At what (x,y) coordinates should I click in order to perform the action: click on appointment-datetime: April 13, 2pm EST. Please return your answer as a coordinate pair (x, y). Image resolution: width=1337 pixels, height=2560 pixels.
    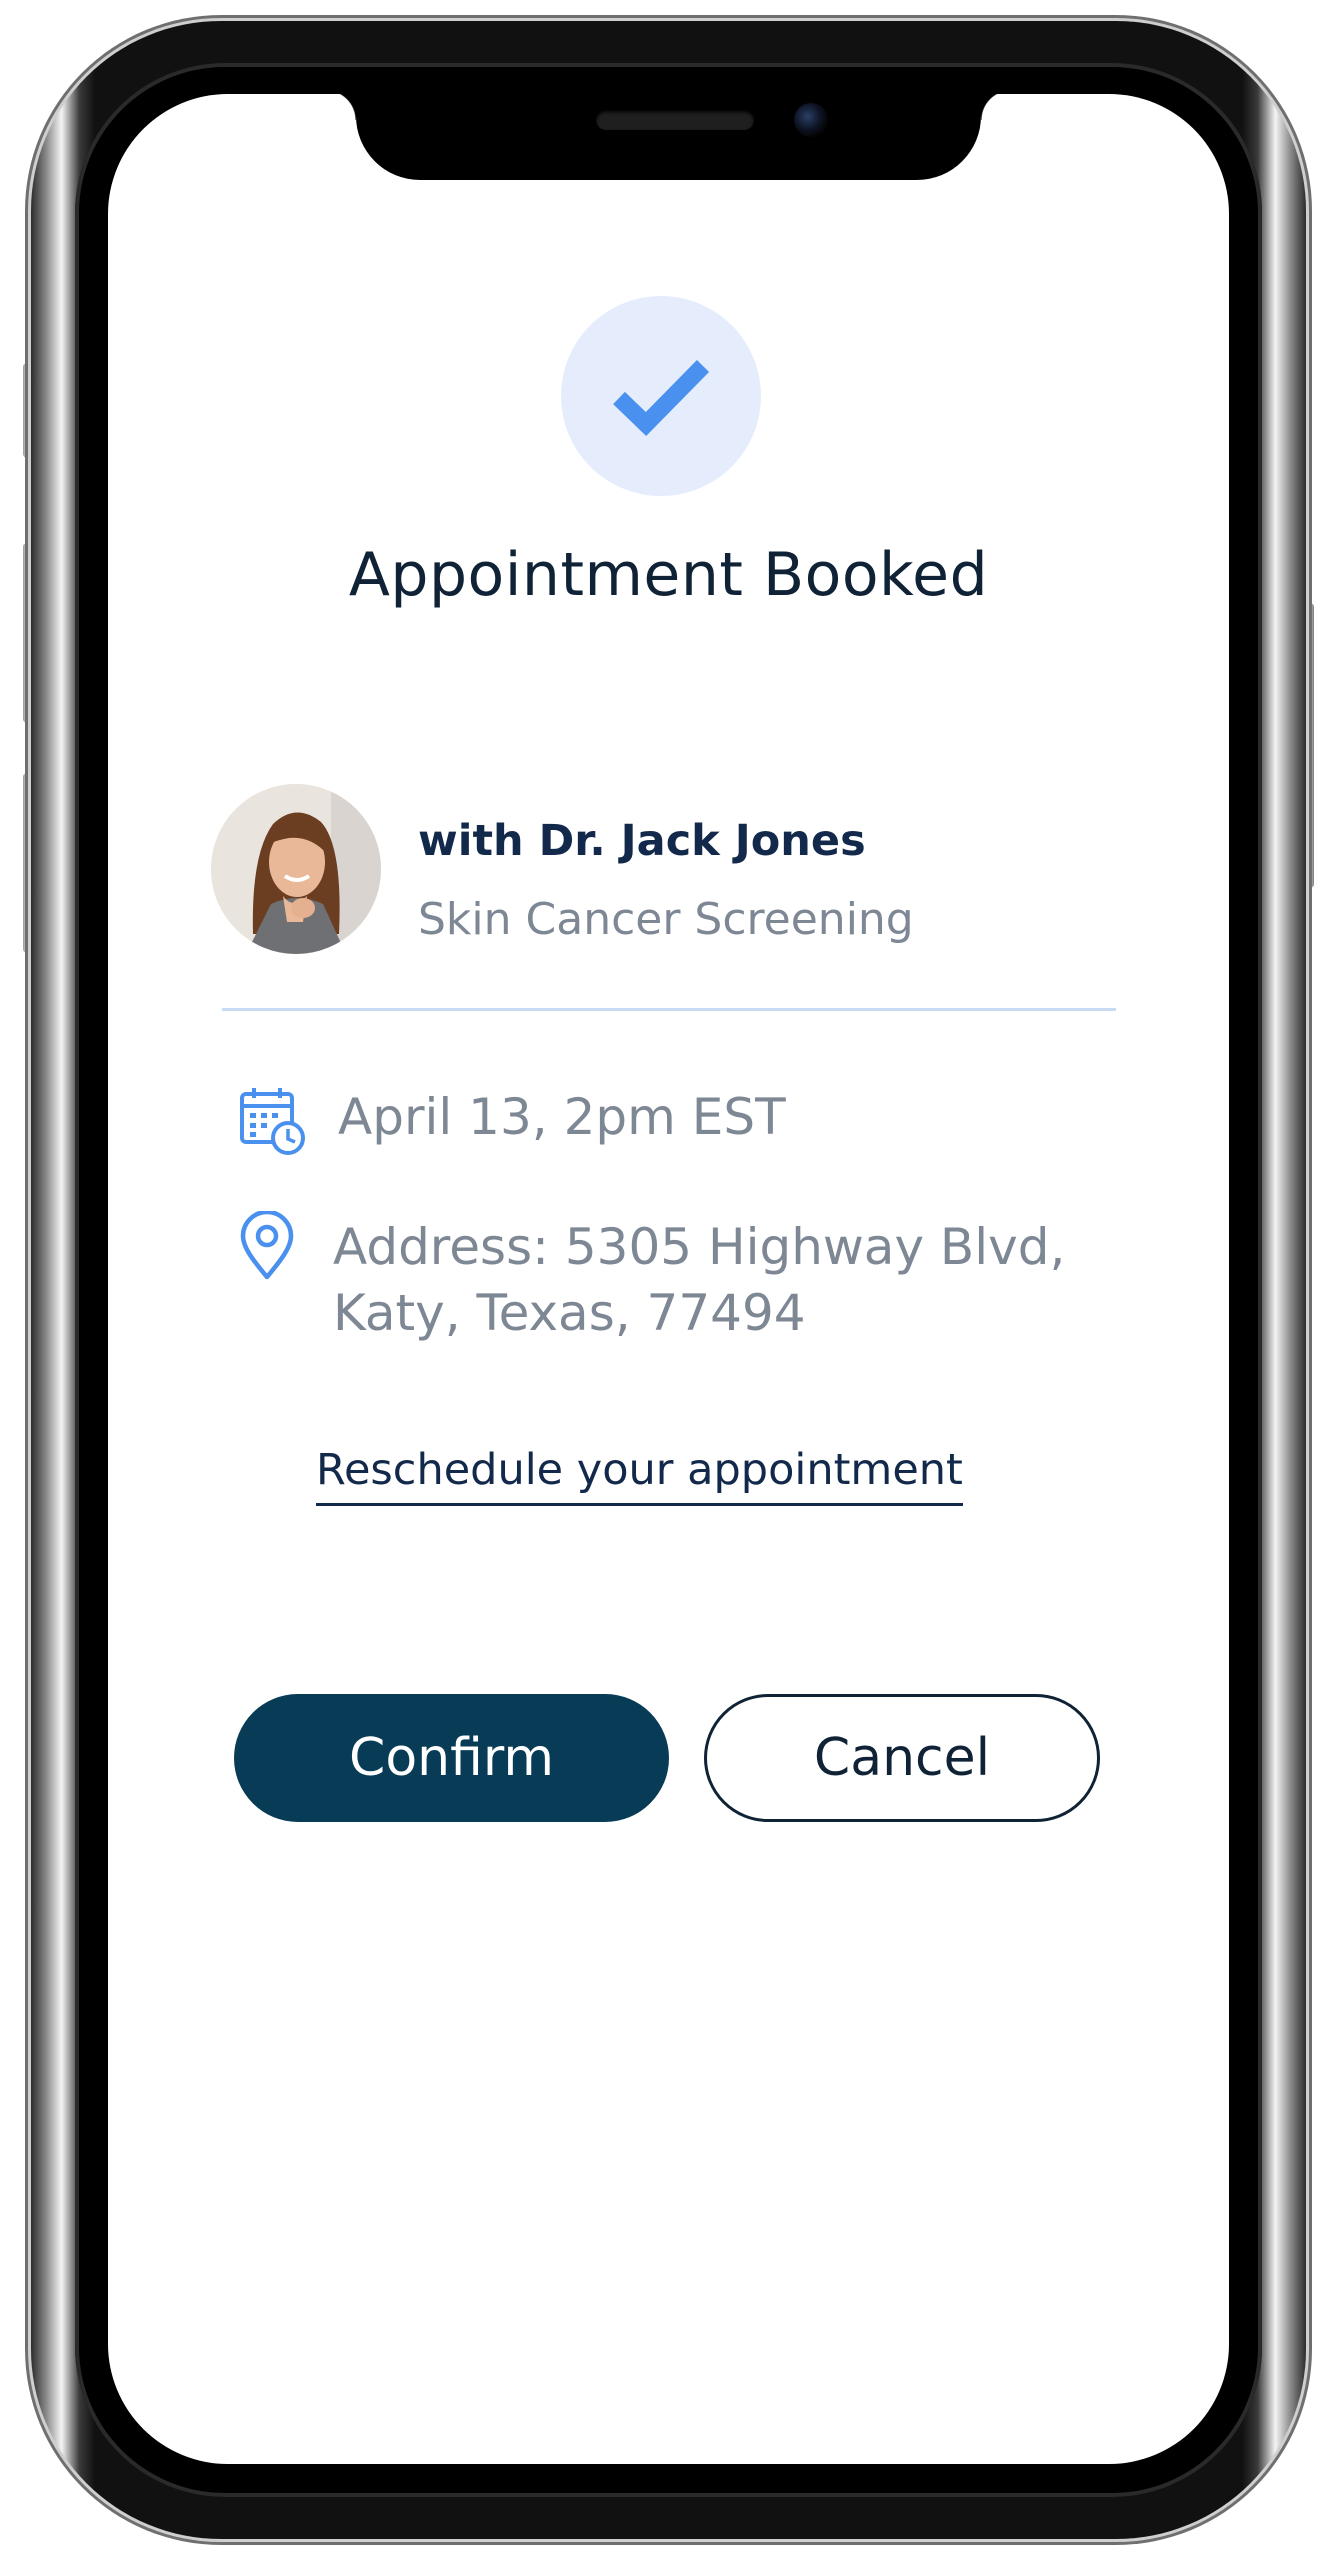
    Looking at the image, I should click on (562, 1117).